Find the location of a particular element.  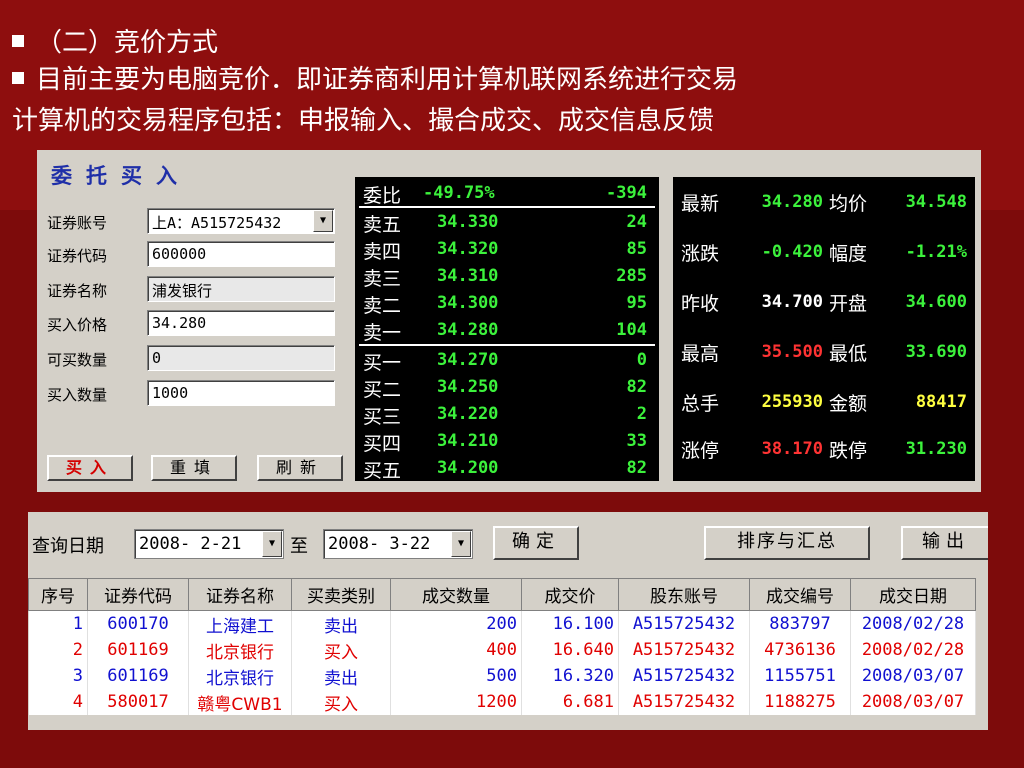

stat-value: -1.21% is located at coordinates (936, 252).